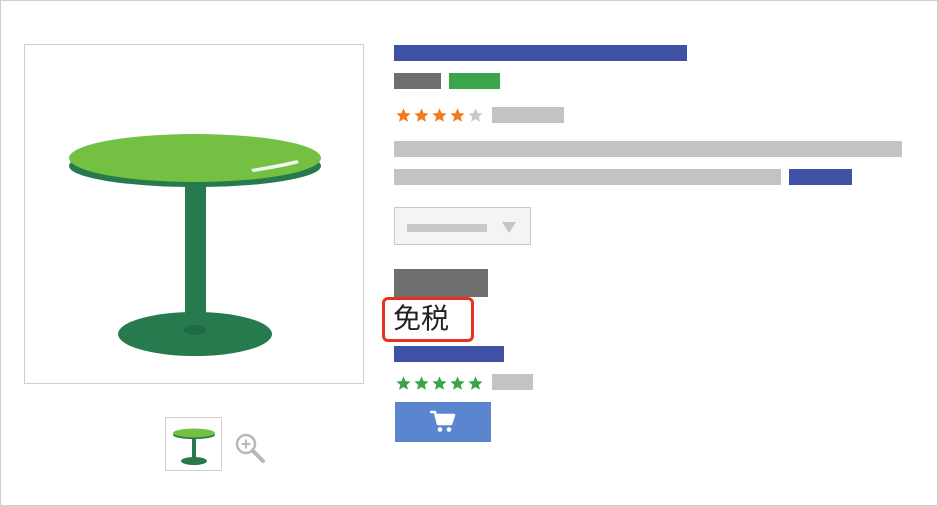  I want to click on price-placeholder, so click(441, 283).